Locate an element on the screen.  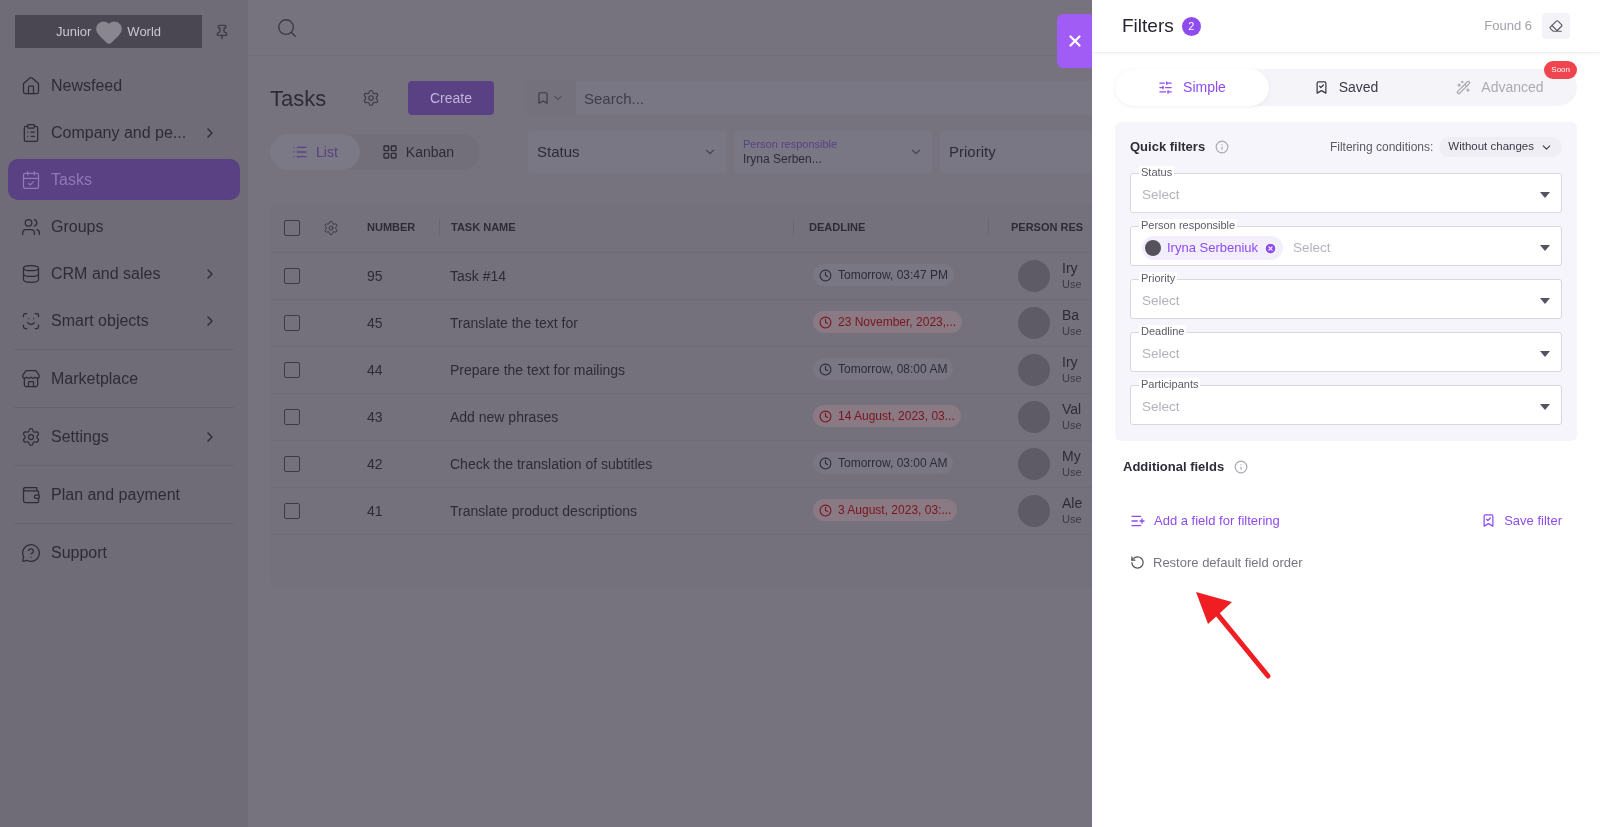
logo: Junior World is located at coordinates (108, 31).